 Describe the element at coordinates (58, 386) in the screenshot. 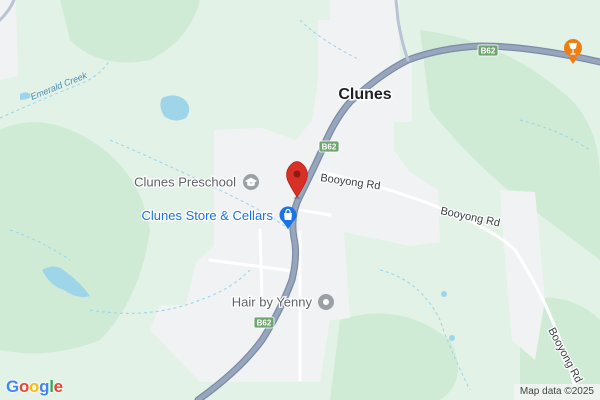

I see `logo-letter: e` at that location.